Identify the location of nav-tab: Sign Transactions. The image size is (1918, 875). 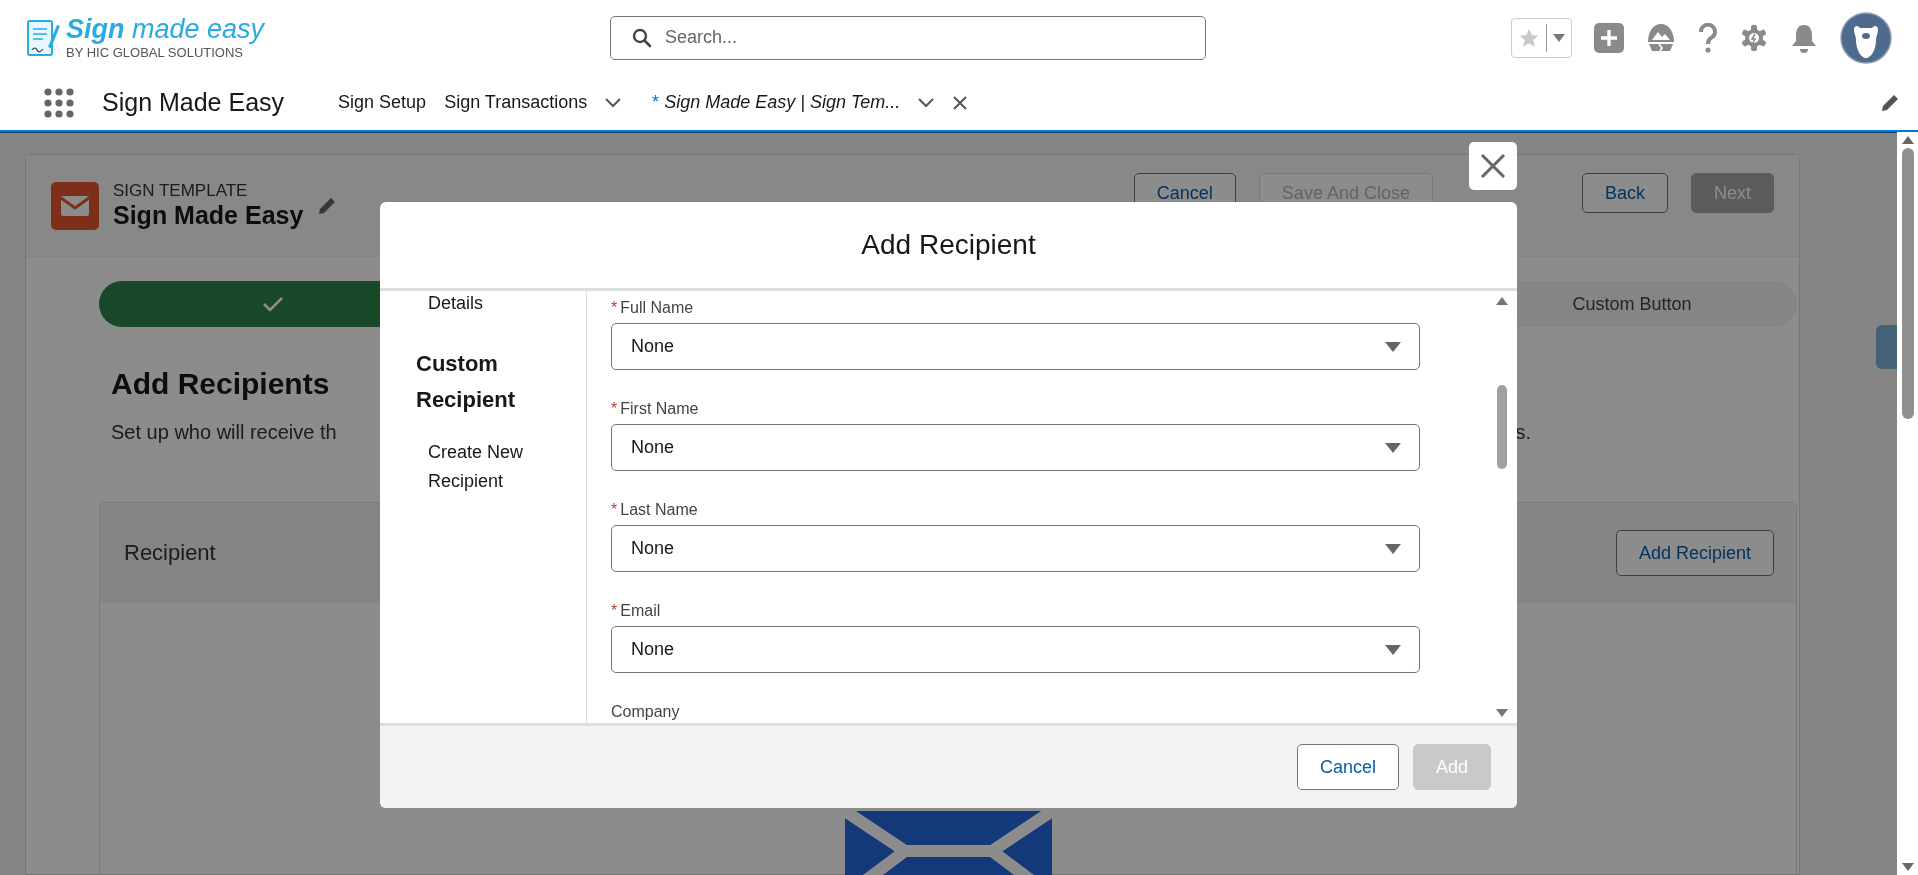
(516, 102).